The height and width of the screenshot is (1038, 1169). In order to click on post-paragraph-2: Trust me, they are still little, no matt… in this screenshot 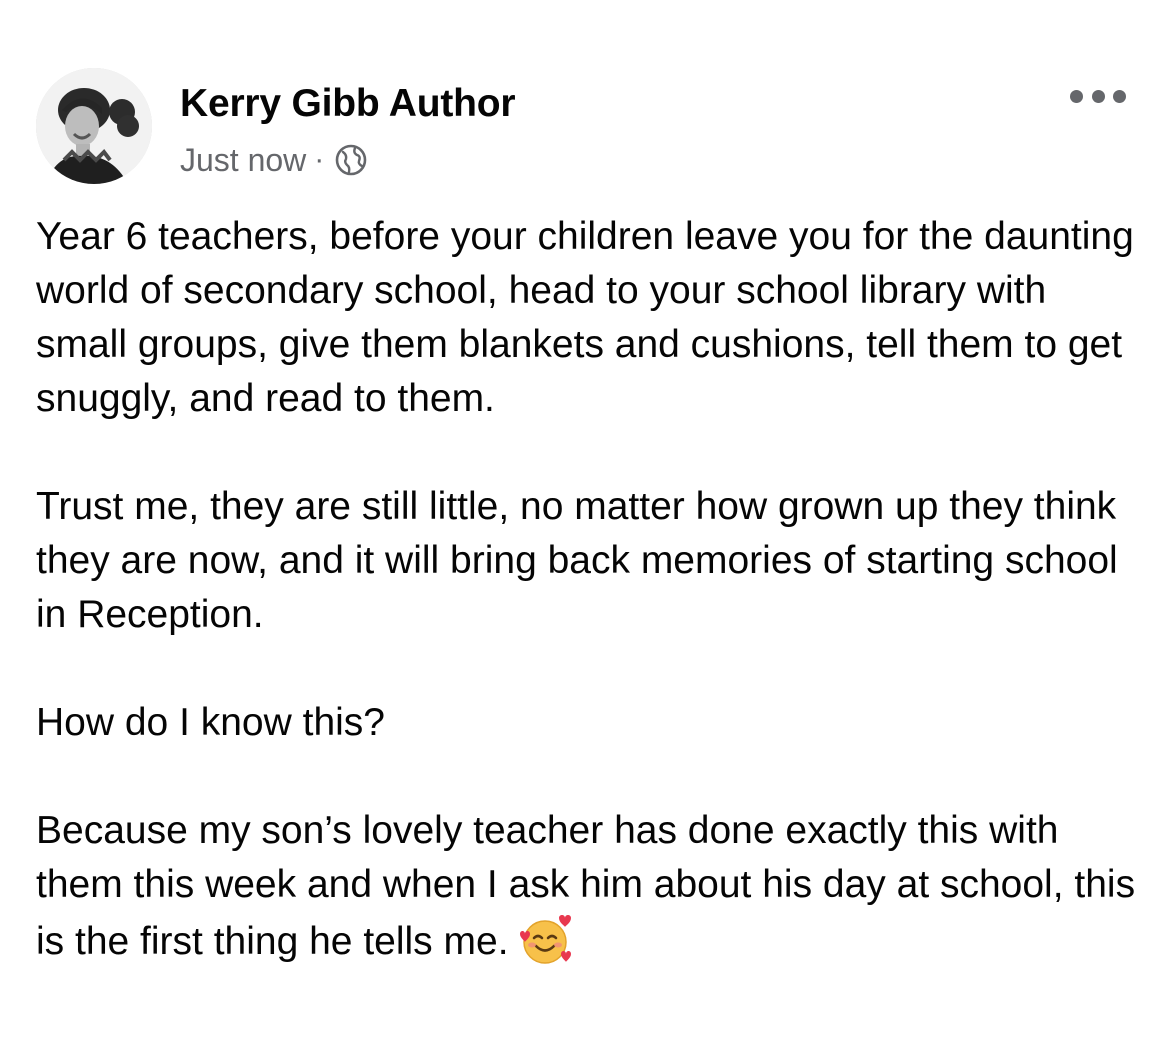, I will do `click(577, 560)`.